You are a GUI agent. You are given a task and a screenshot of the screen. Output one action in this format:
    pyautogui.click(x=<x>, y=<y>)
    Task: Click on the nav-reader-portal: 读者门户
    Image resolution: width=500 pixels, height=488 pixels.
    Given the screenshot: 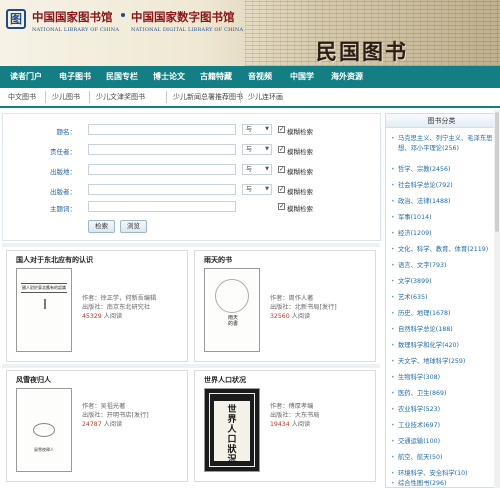 What is the action you would take?
    pyautogui.click(x=26, y=77)
    